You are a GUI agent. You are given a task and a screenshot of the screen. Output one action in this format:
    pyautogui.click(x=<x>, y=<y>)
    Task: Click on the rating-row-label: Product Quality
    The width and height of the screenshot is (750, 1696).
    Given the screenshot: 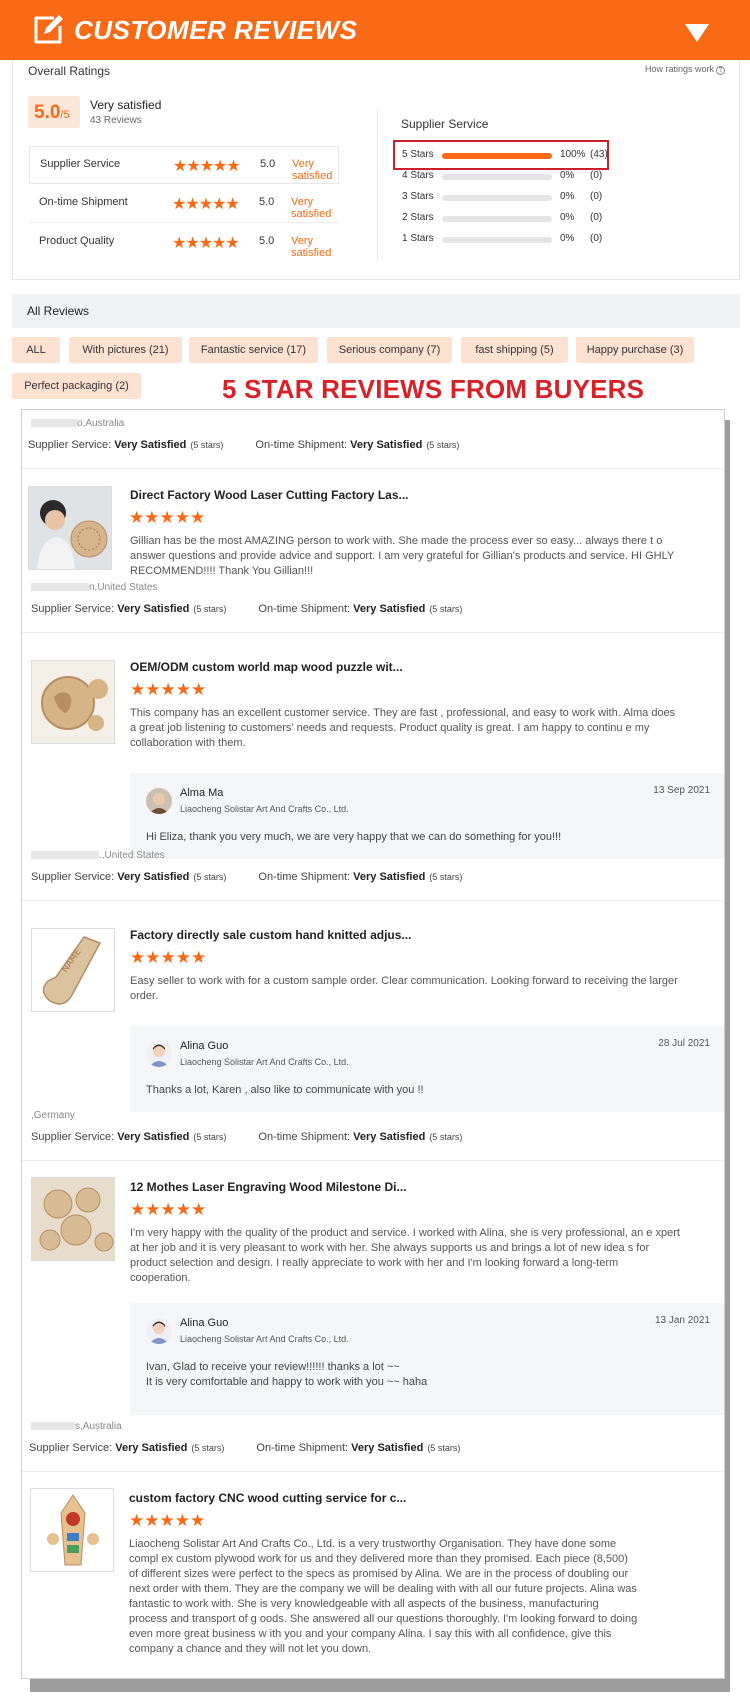 What is the action you would take?
    pyautogui.click(x=77, y=241)
    